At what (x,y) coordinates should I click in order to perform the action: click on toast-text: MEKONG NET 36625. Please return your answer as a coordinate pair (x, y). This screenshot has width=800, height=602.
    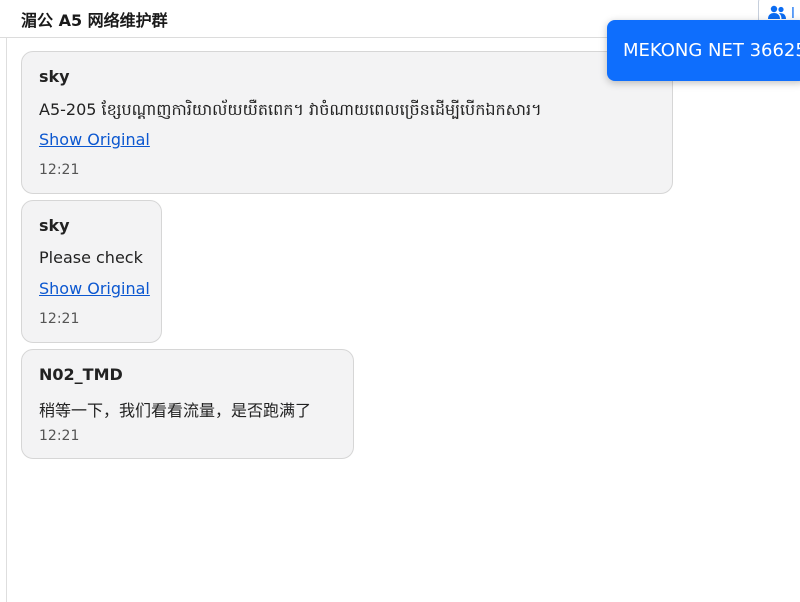
    Looking at the image, I should click on (711, 50).